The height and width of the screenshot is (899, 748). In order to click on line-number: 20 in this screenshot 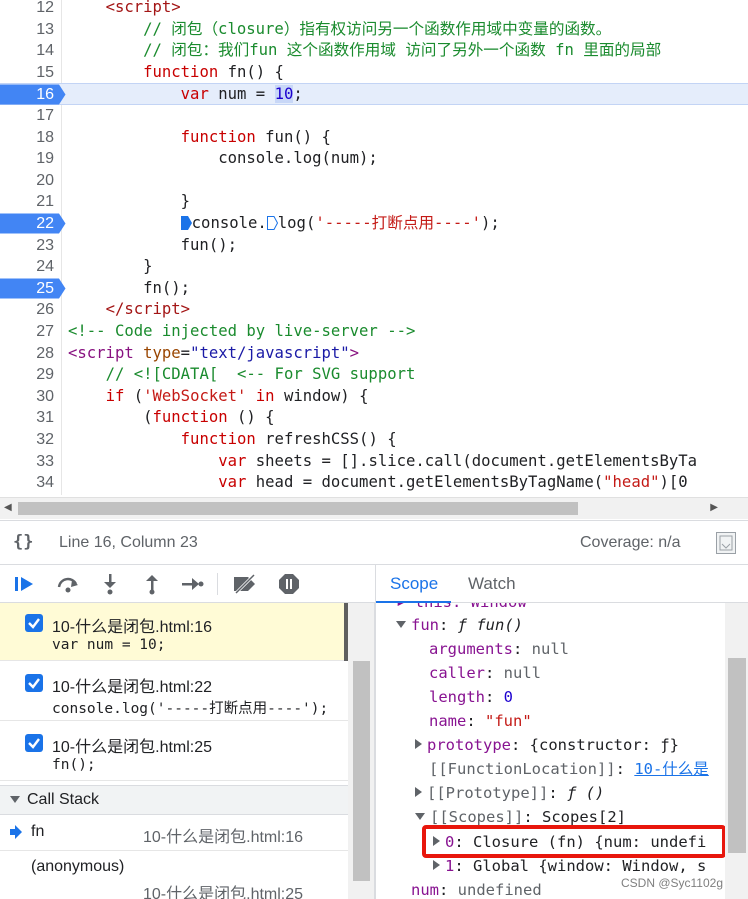, I will do `click(28, 181)`.